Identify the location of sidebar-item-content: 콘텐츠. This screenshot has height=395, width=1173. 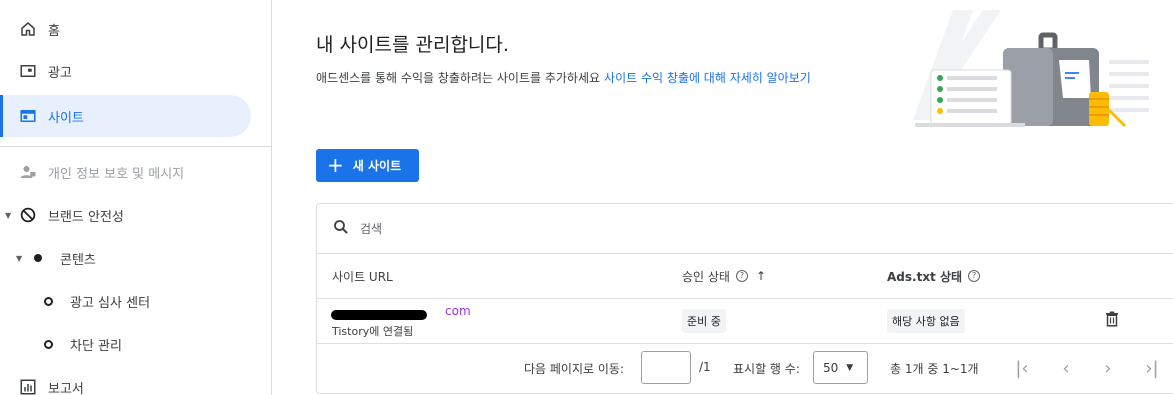
(62, 258).